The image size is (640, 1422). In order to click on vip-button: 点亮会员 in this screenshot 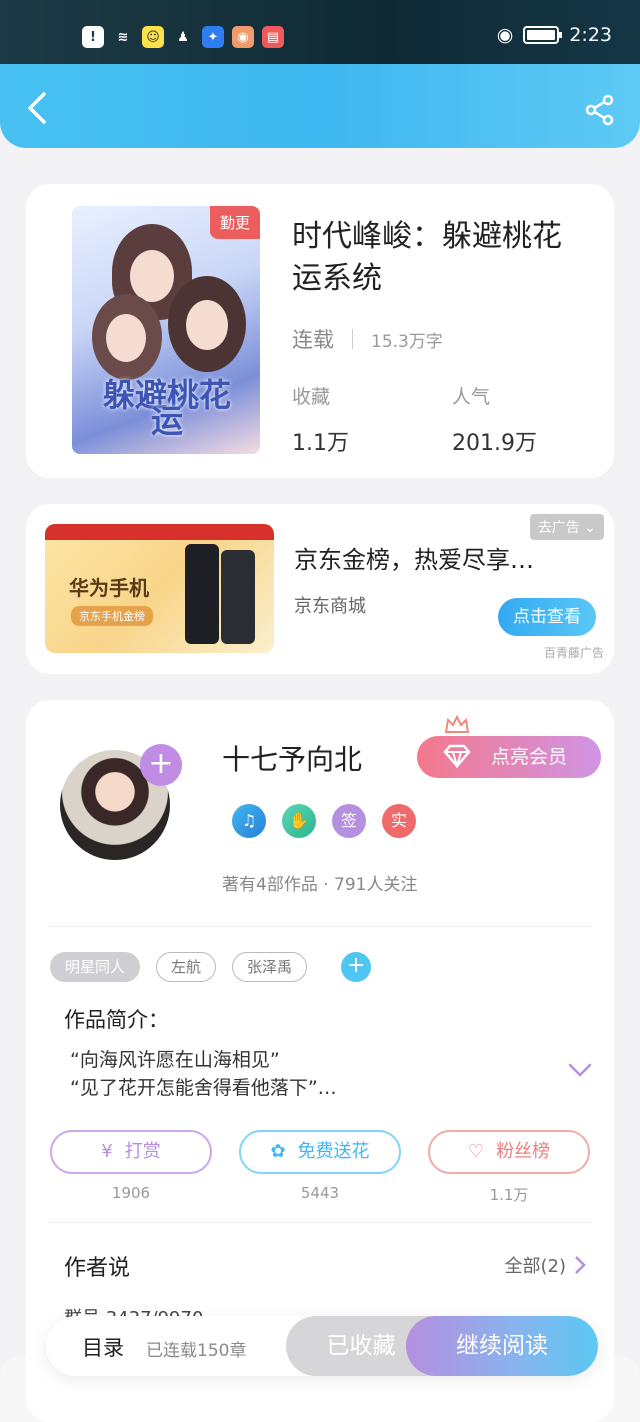, I will do `click(509, 757)`.